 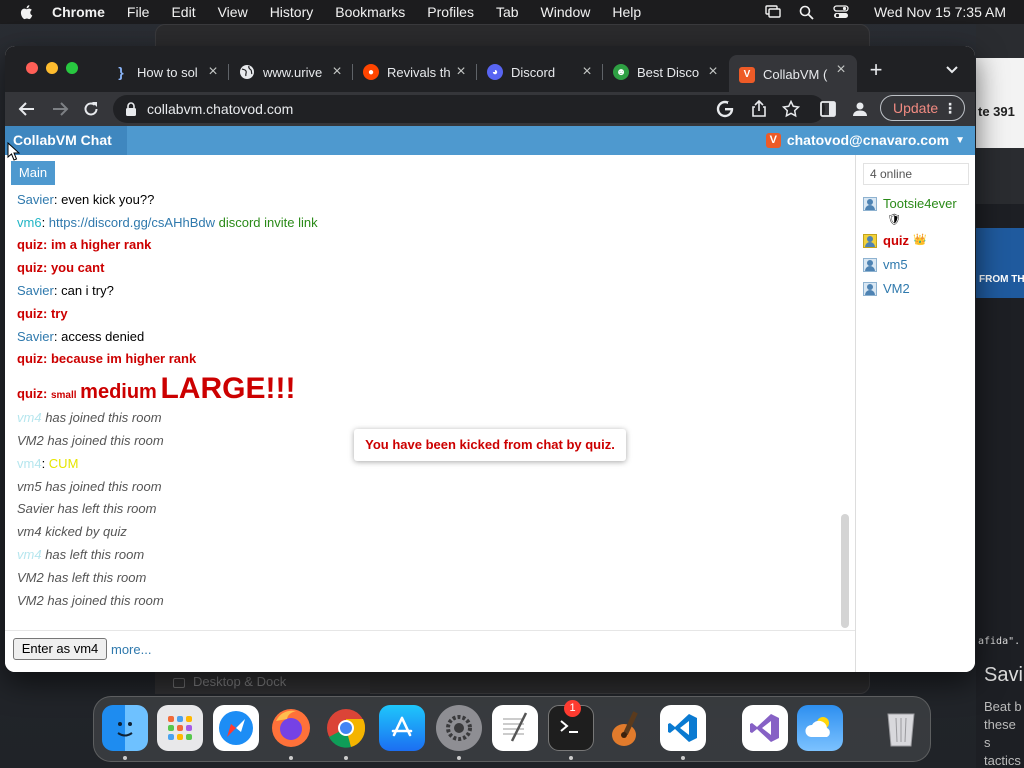 I want to click on enter-chat-button: Enter as vm4, so click(x=60, y=649).